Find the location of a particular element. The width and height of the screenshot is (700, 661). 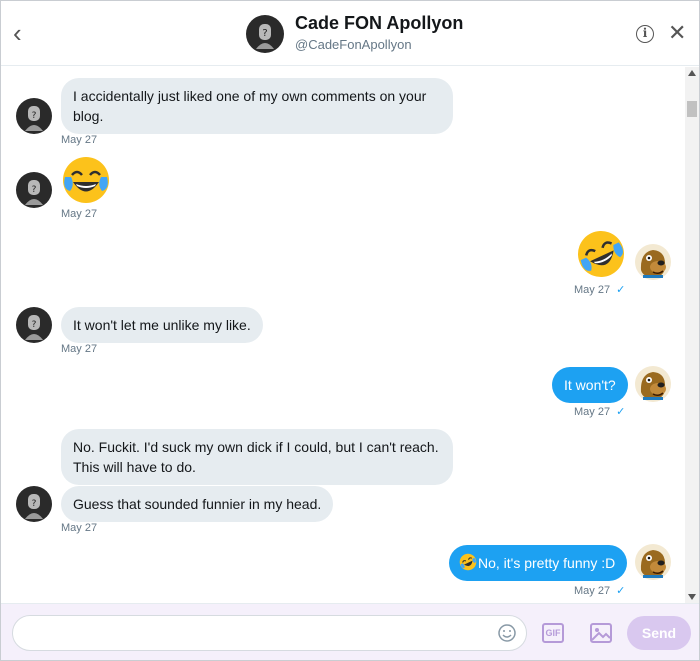

scrollbar-thumb is located at coordinates (692, 109).